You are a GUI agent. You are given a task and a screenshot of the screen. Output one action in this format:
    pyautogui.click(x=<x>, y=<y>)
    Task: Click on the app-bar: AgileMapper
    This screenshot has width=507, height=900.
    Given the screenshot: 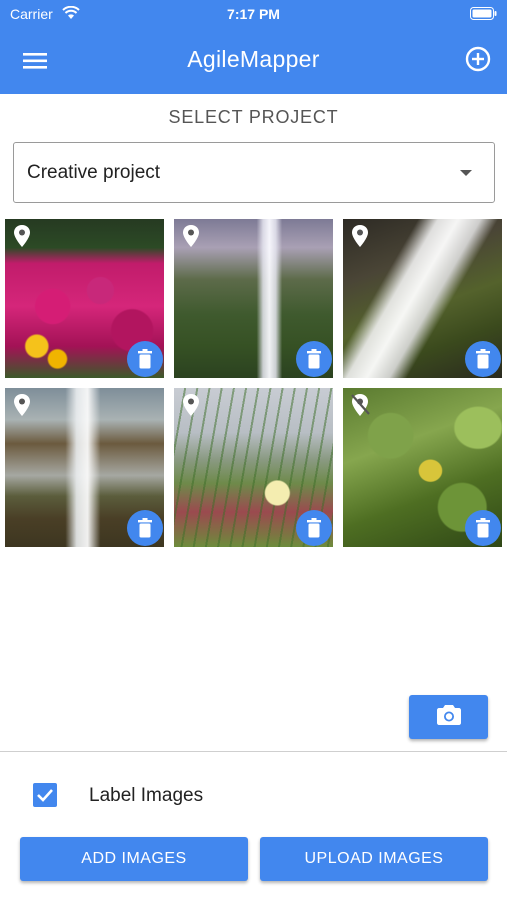 What is the action you would take?
    pyautogui.click(x=253, y=61)
    